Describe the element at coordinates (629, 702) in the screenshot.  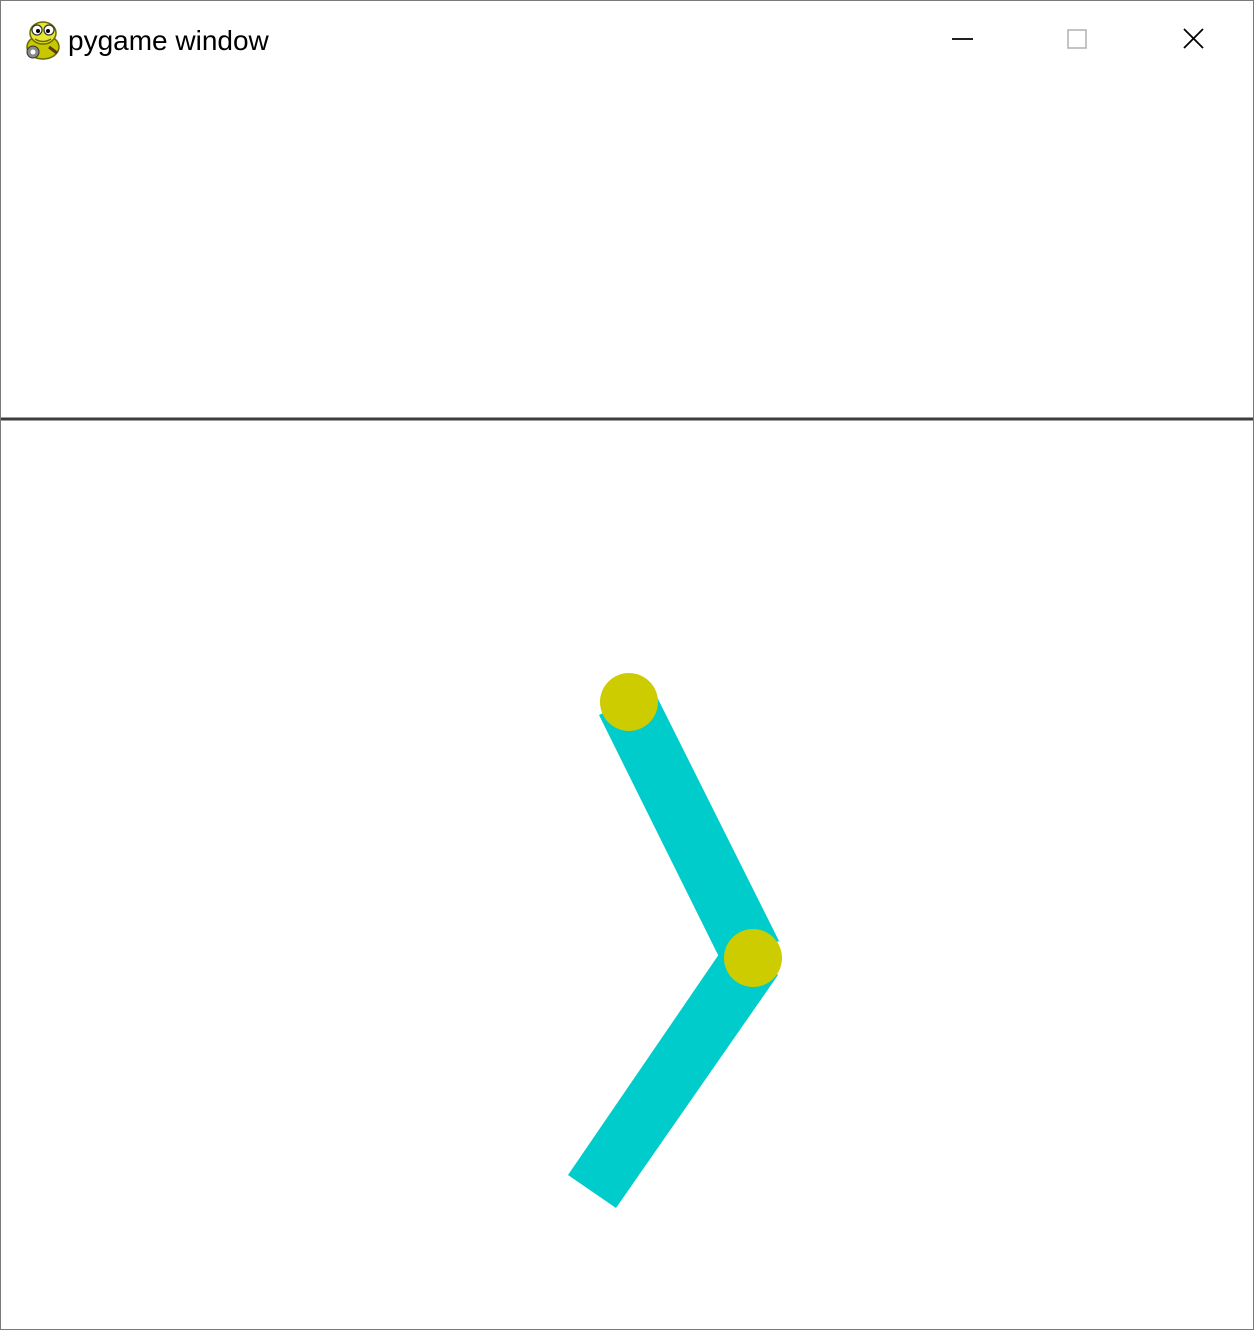
I see `arm-joint-base` at that location.